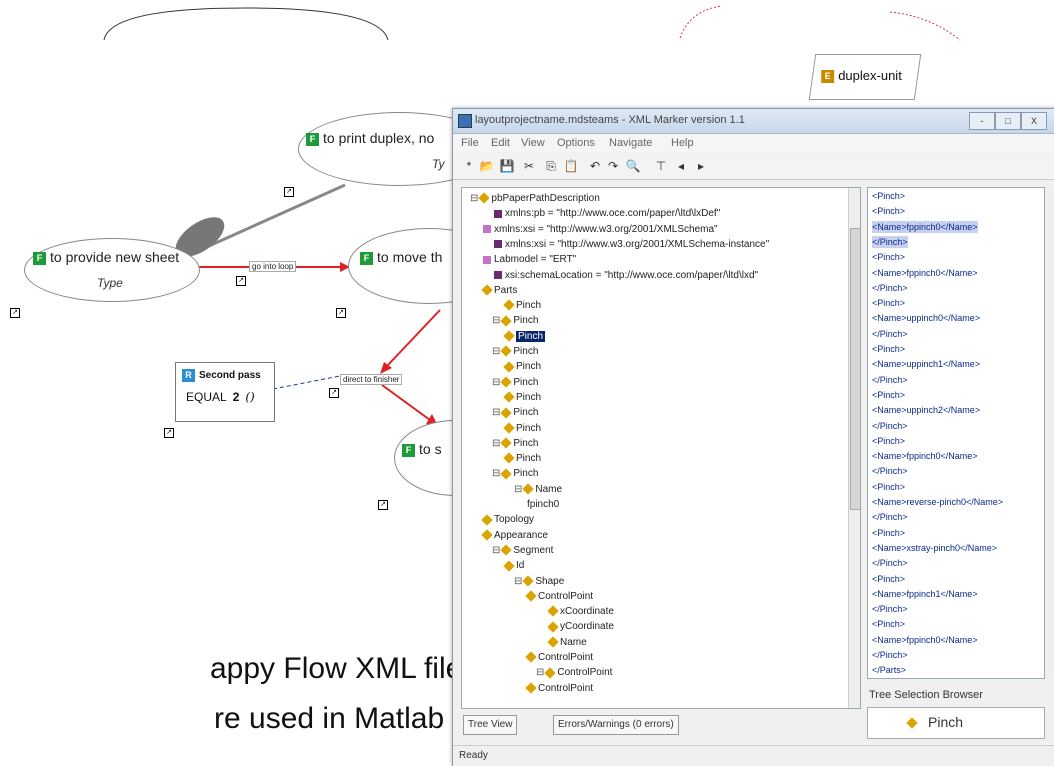 The width and height of the screenshot is (1054, 766). Describe the element at coordinates (925, 594) in the screenshot. I see `xml-text-line: <Name>fppinch1</Name>` at that location.